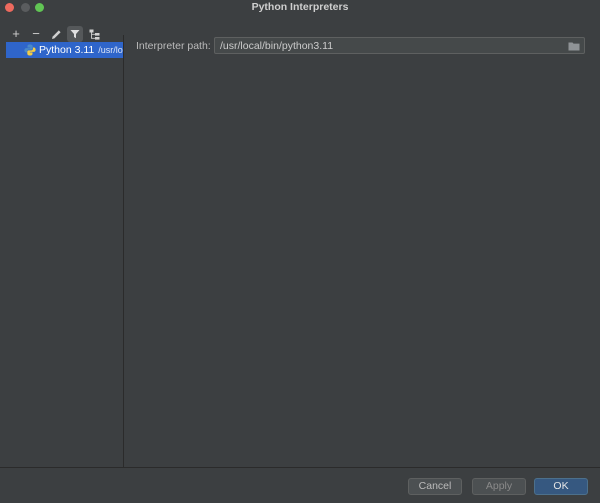 This screenshot has width=600, height=503. I want to click on folder-icon, so click(574, 46).